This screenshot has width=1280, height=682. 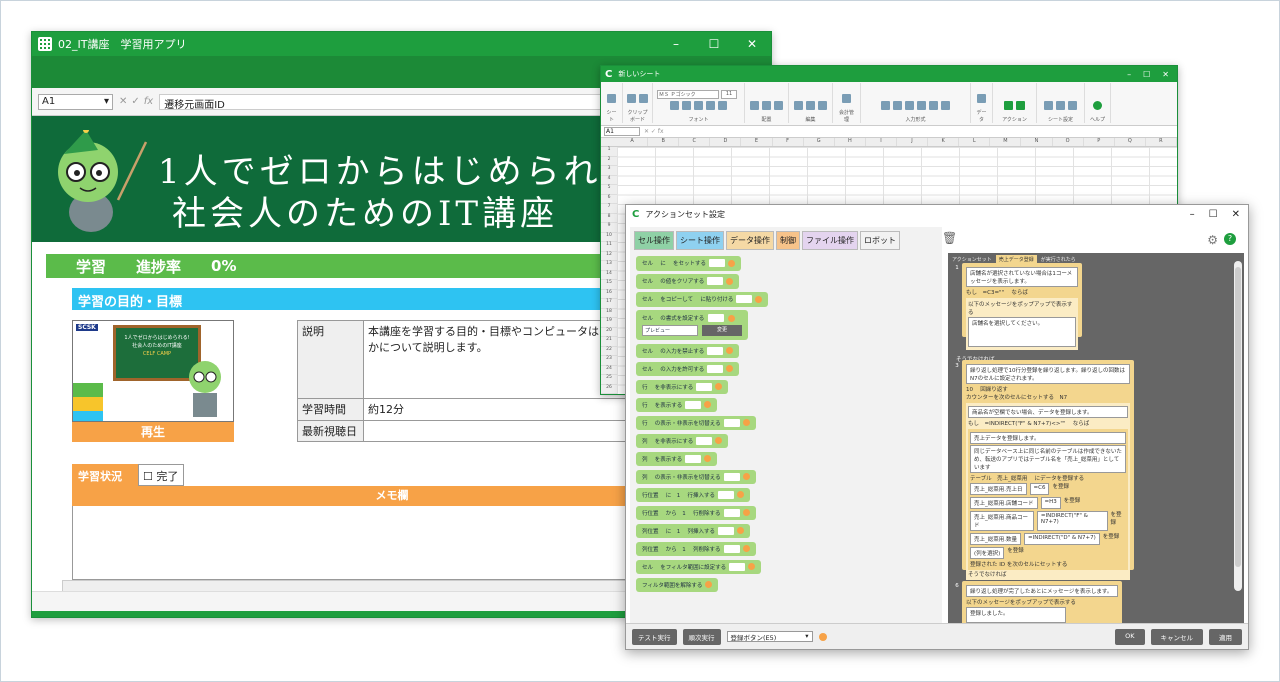 What do you see at coordinates (1130, 636) in the screenshot?
I see `ok-button: OK` at bounding box center [1130, 636].